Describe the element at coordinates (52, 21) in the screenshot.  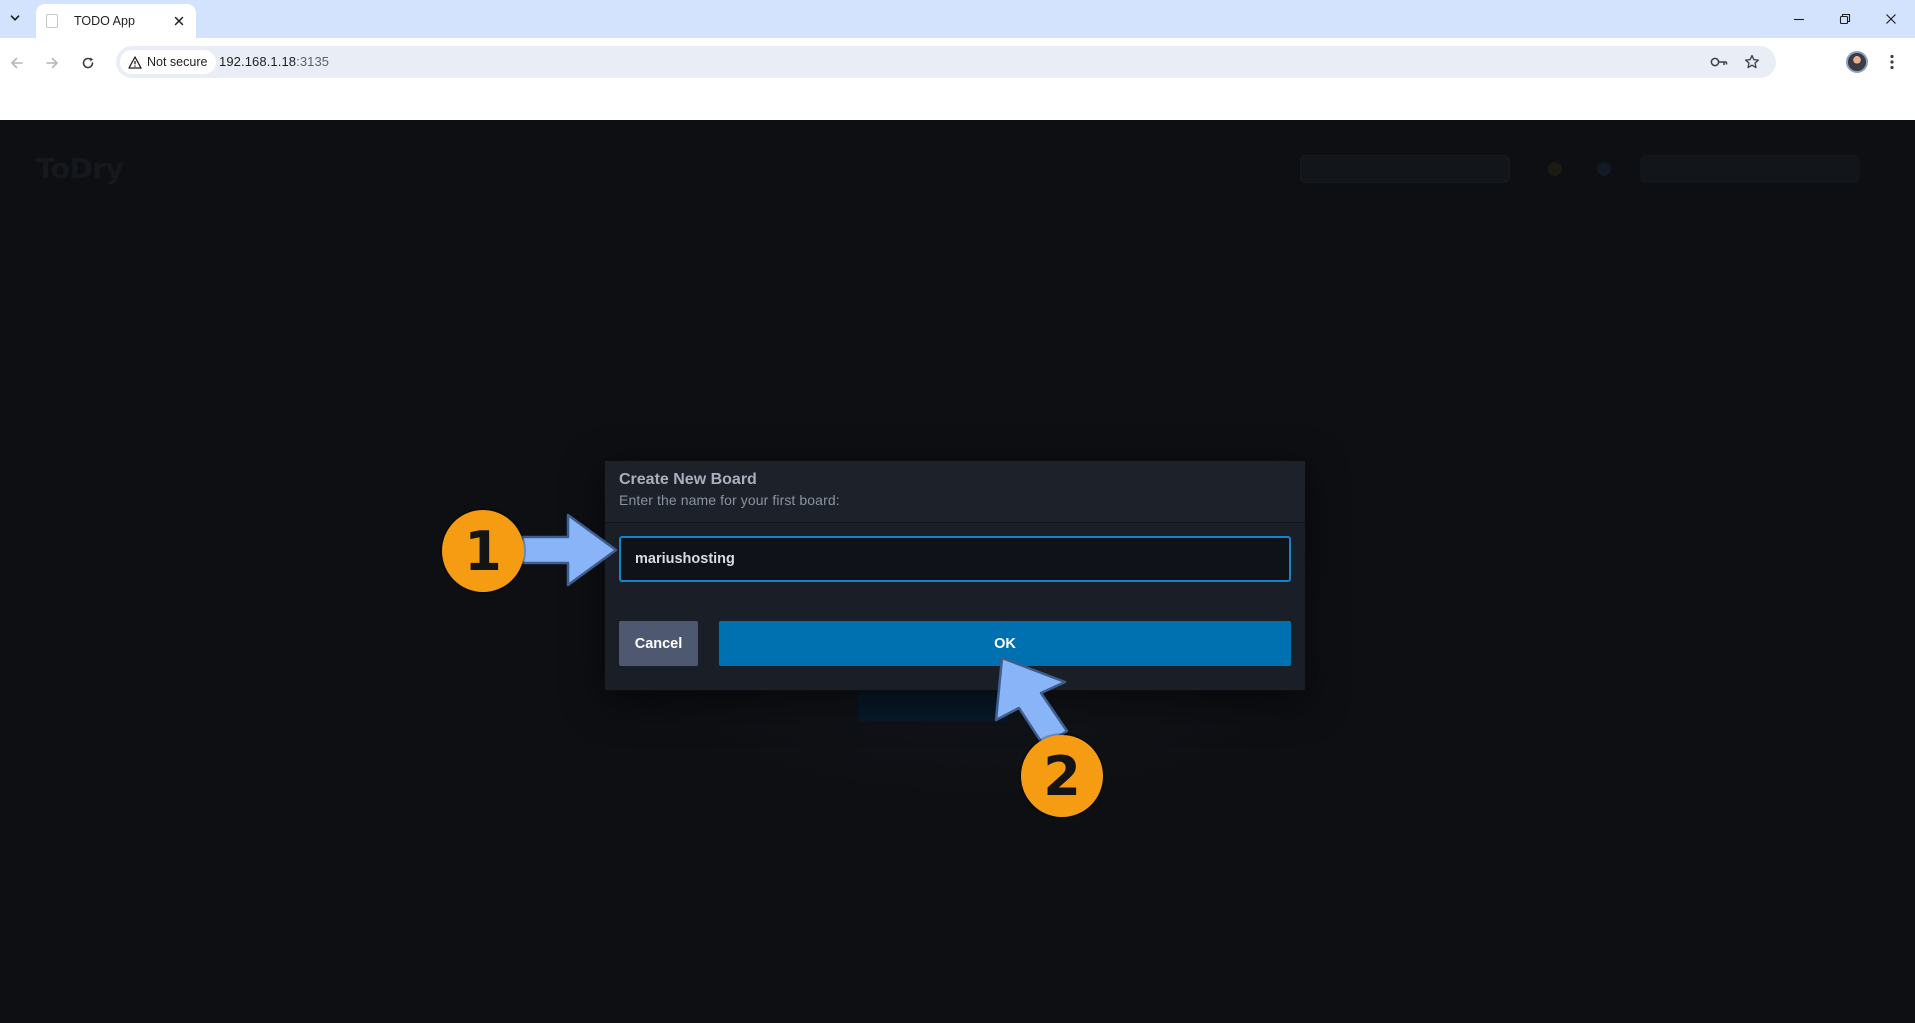
I see `page-favicon-icon` at that location.